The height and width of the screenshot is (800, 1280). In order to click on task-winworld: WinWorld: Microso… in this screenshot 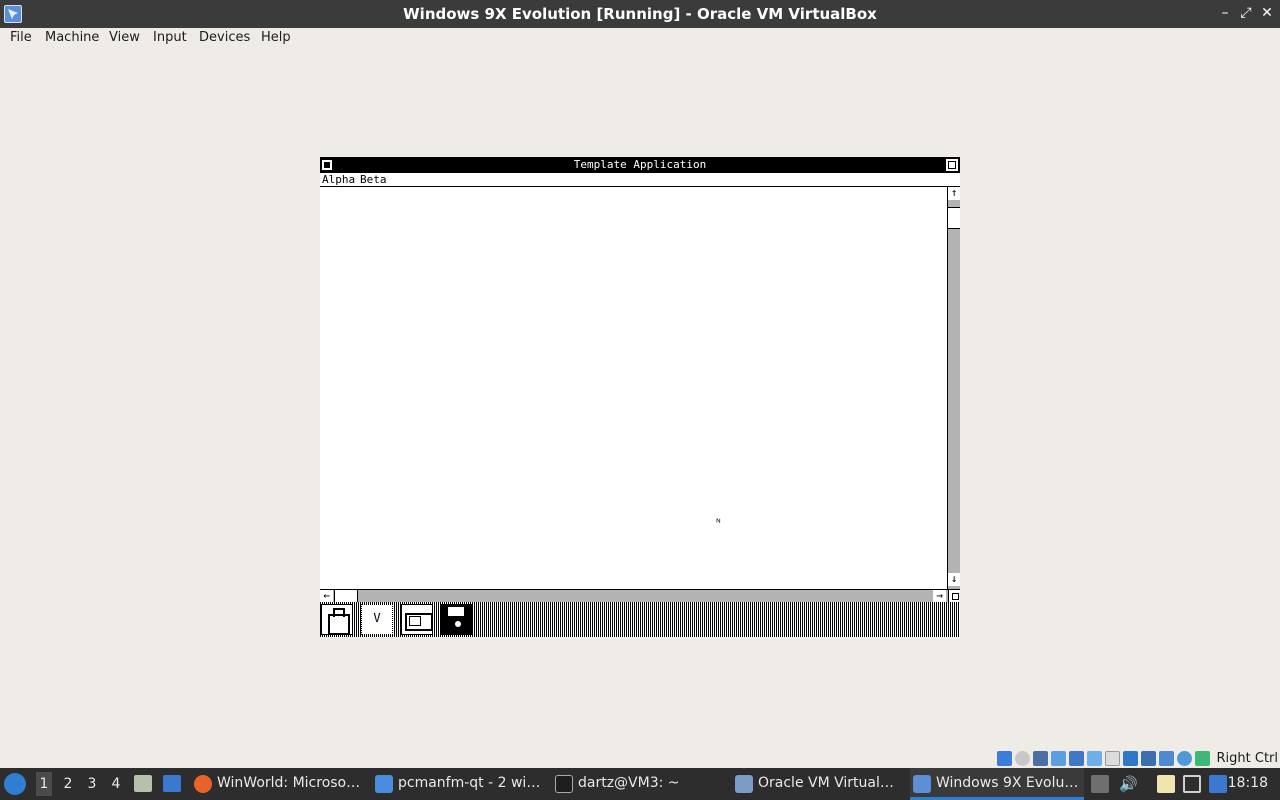, I will do `click(279, 784)`.